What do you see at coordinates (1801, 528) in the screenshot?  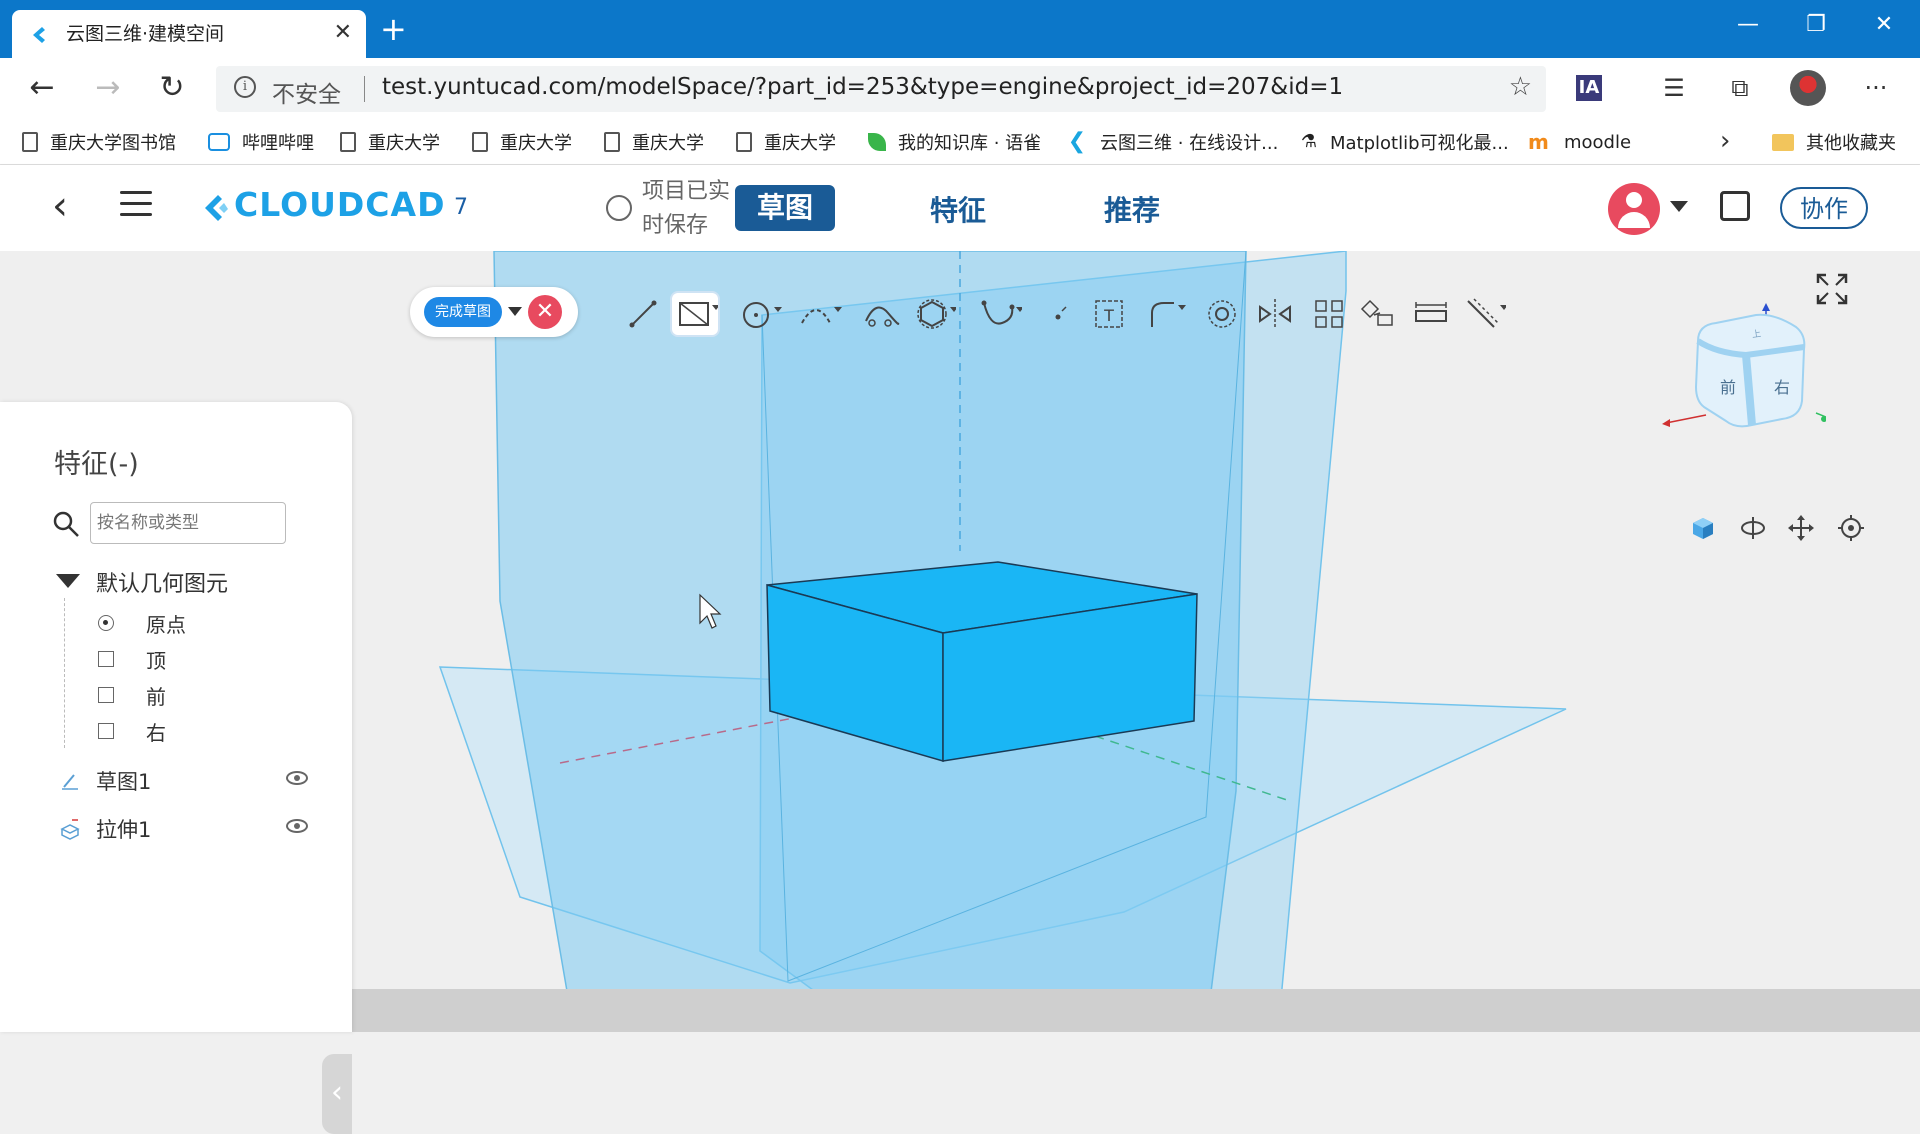 I see `pan-icon` at bounding box center [1801, 528].